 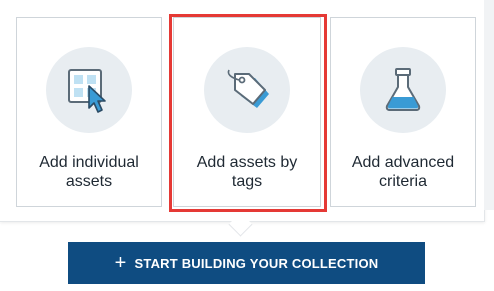 I want to click on tags-icon, so click(x=247, y=90).